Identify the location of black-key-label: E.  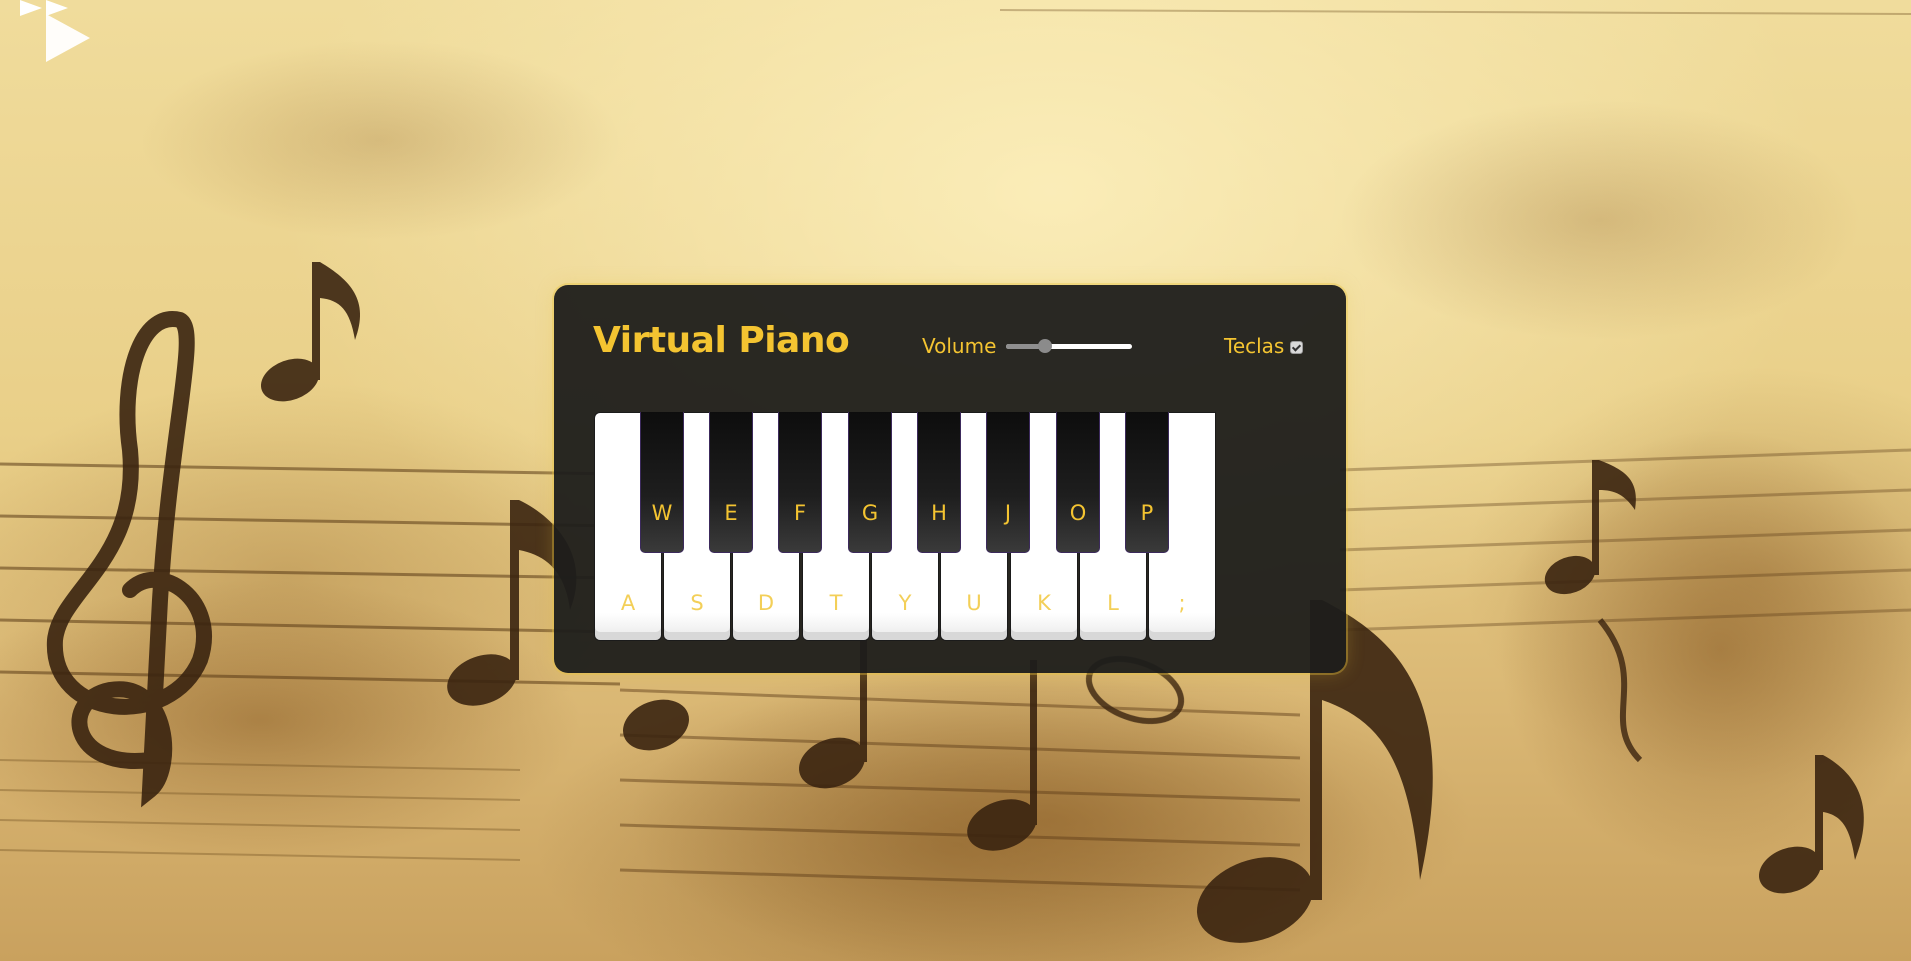
(731, 513).